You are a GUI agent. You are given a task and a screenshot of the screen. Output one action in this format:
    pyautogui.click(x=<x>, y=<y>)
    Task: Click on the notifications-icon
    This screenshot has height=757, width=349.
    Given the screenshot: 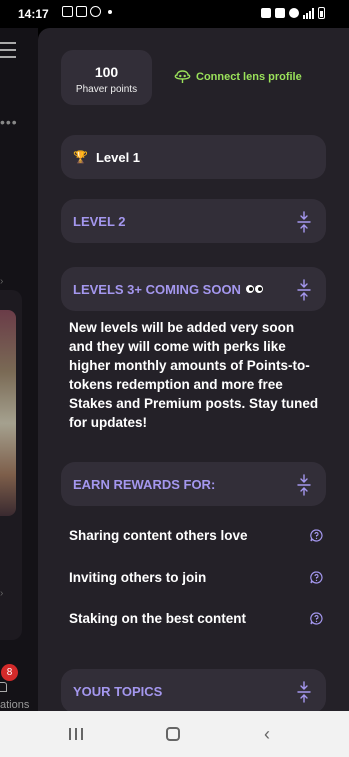 What is the action you would take?
    pyautogui.click(x=3, y=687)
    